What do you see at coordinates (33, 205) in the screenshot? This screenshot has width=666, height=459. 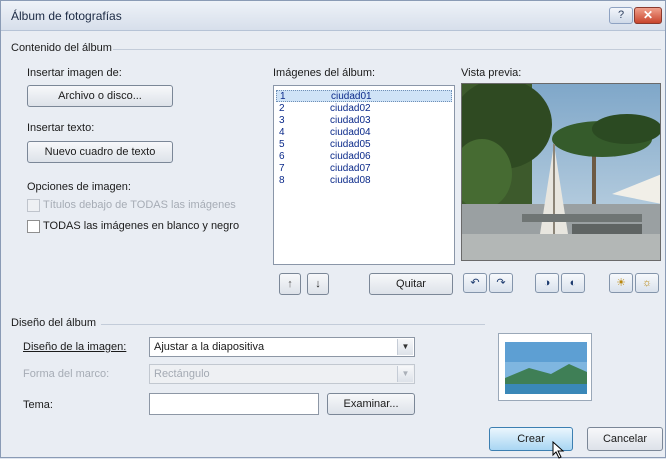 I see `titulos-checkbox` at bounding box center [33, 205].